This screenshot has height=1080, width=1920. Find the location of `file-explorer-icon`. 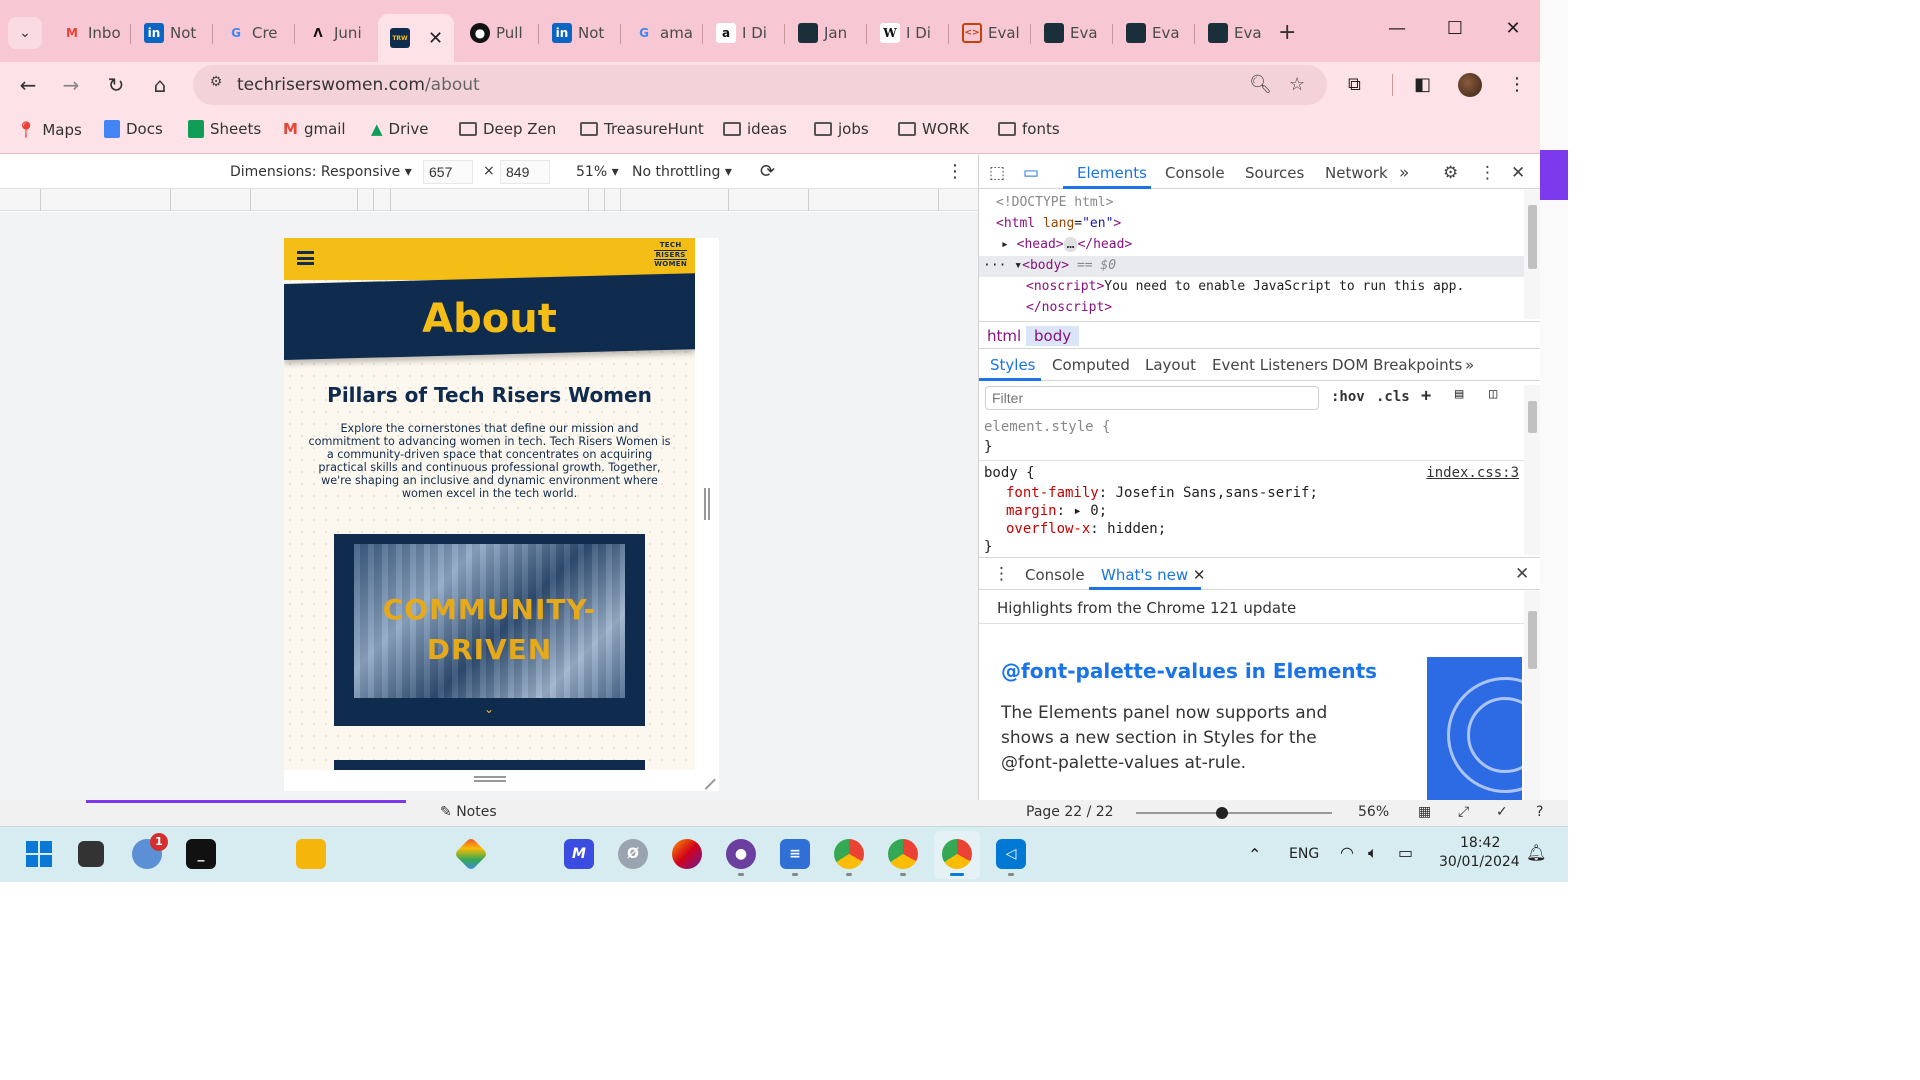

file-explorer-icon is located at coordinates (311, 854).